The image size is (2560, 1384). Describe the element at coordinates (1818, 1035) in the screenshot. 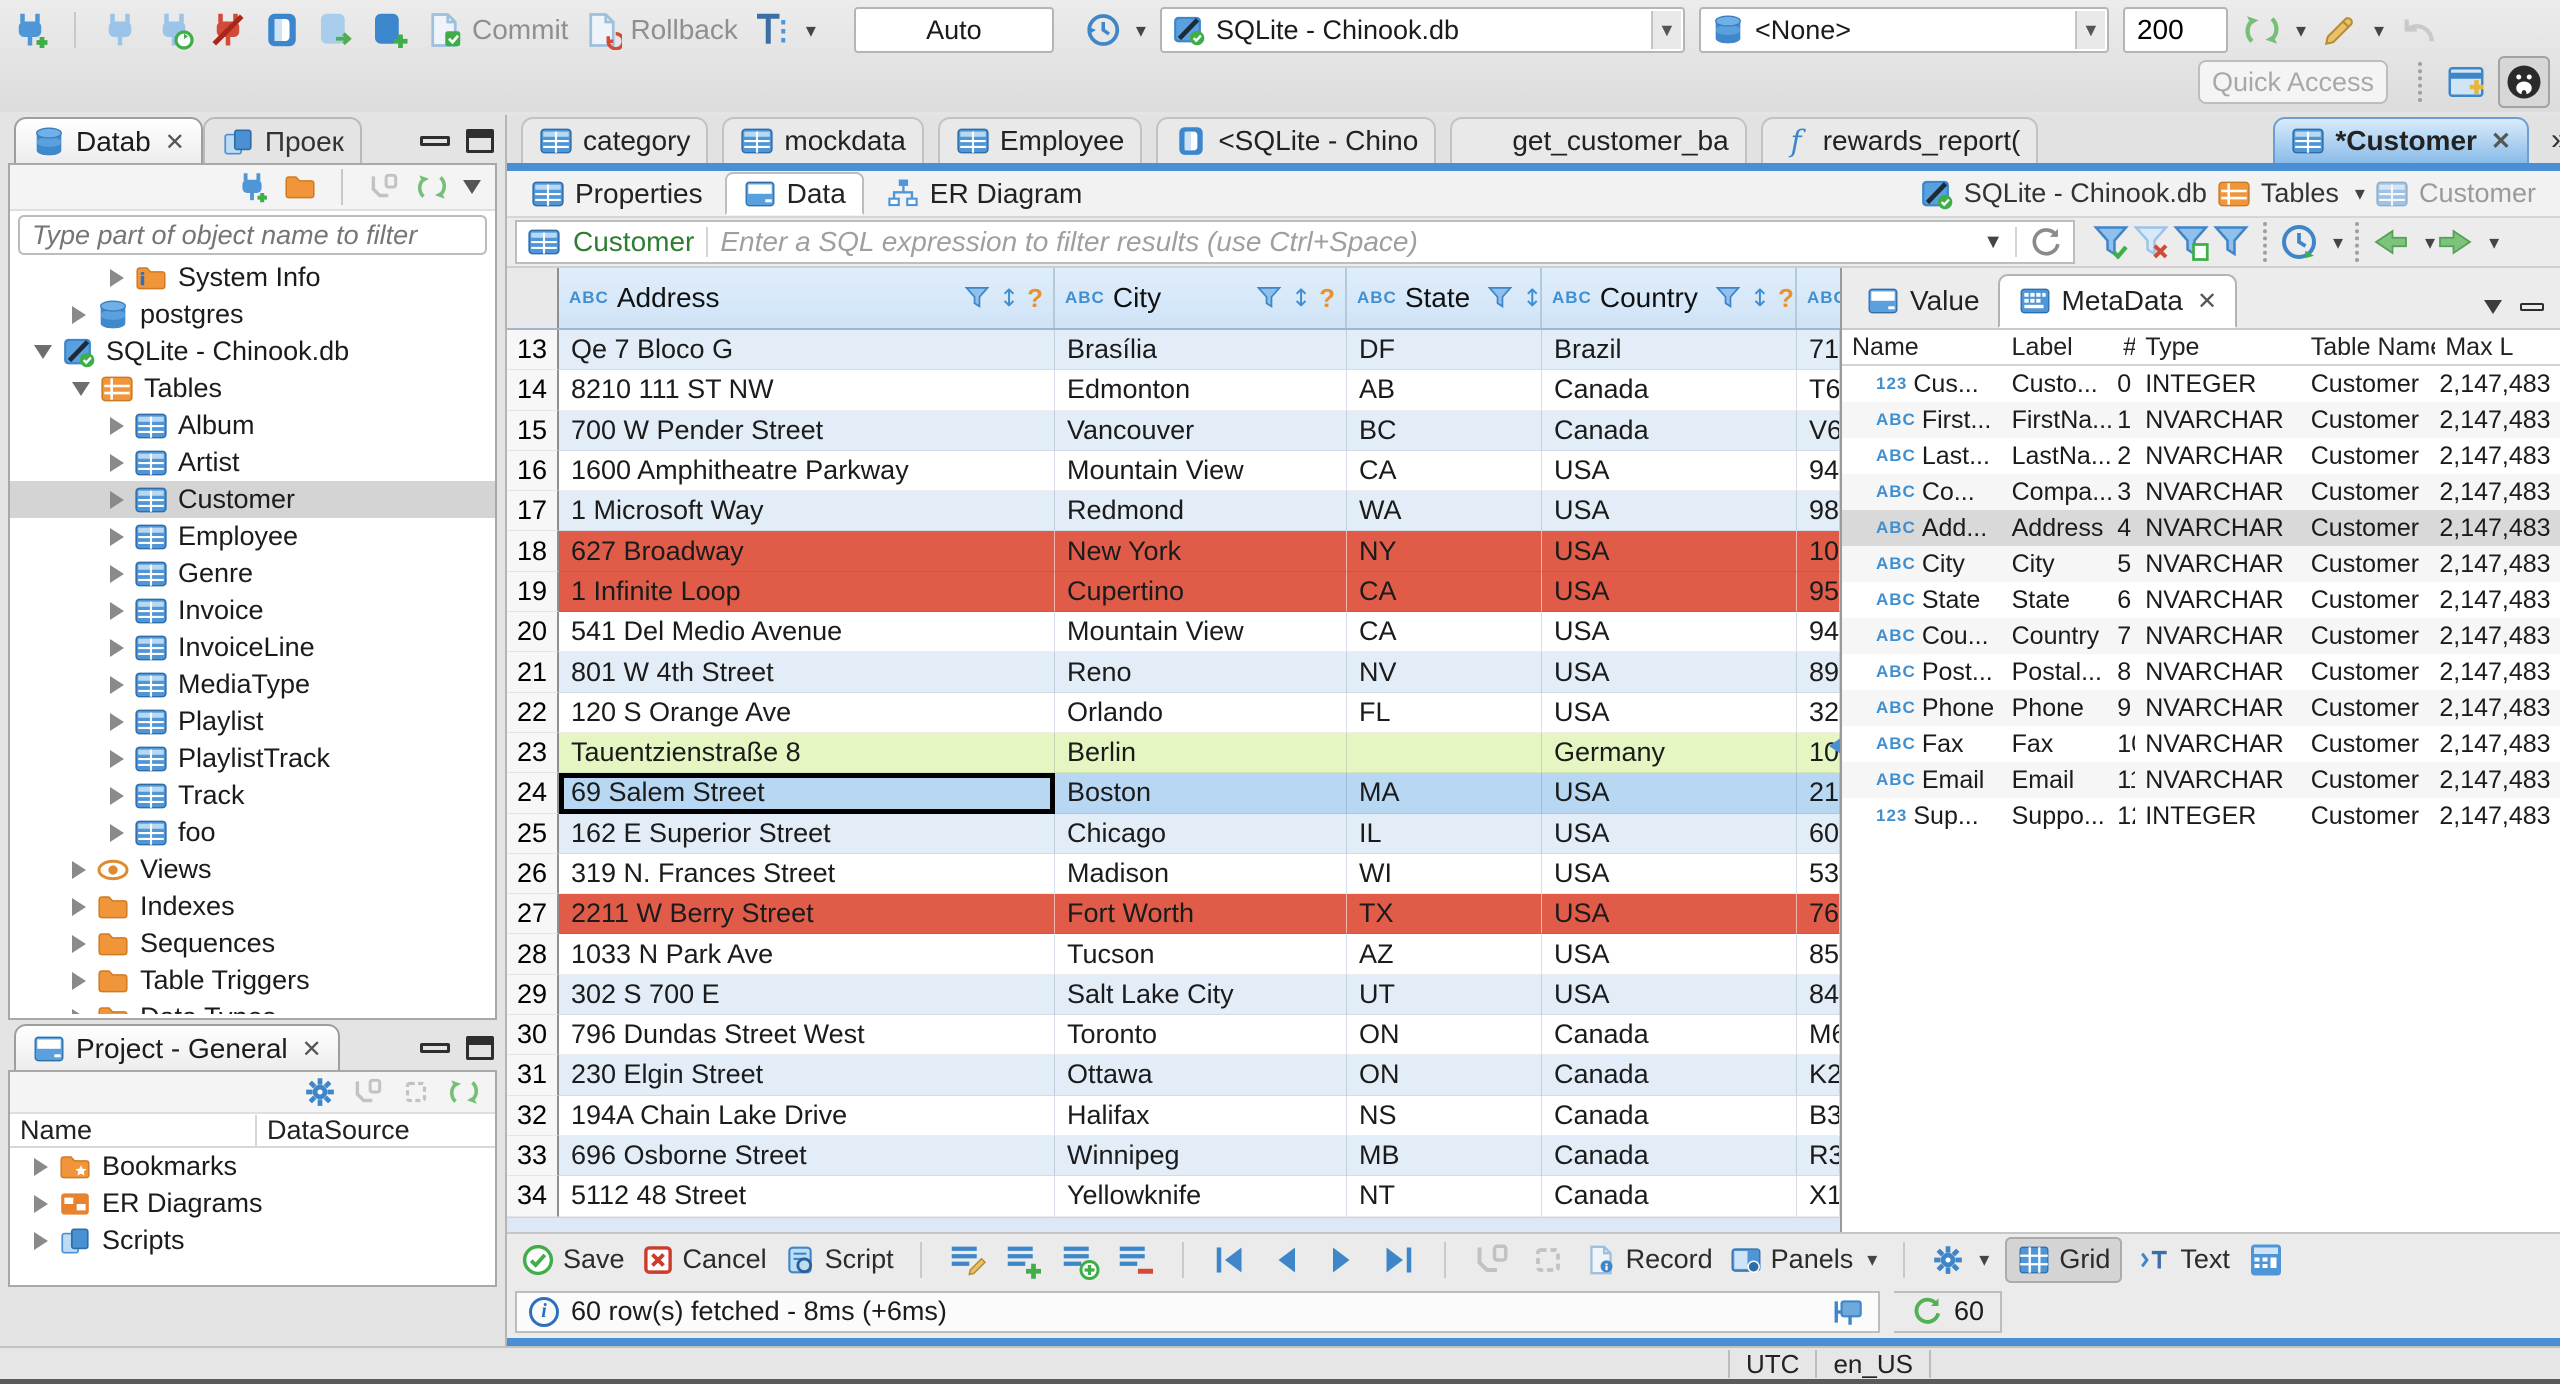

I see `cell: M6` at that location.